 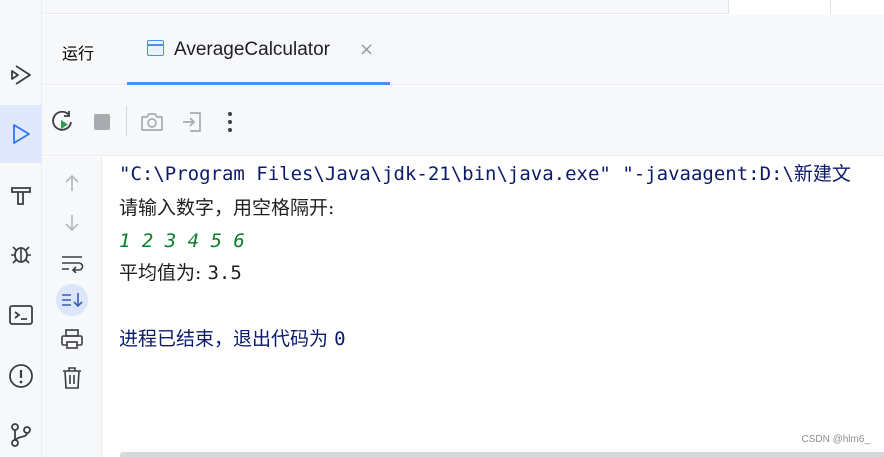 I want to click on soft-wrap-icon, so click(x=73, y=264).